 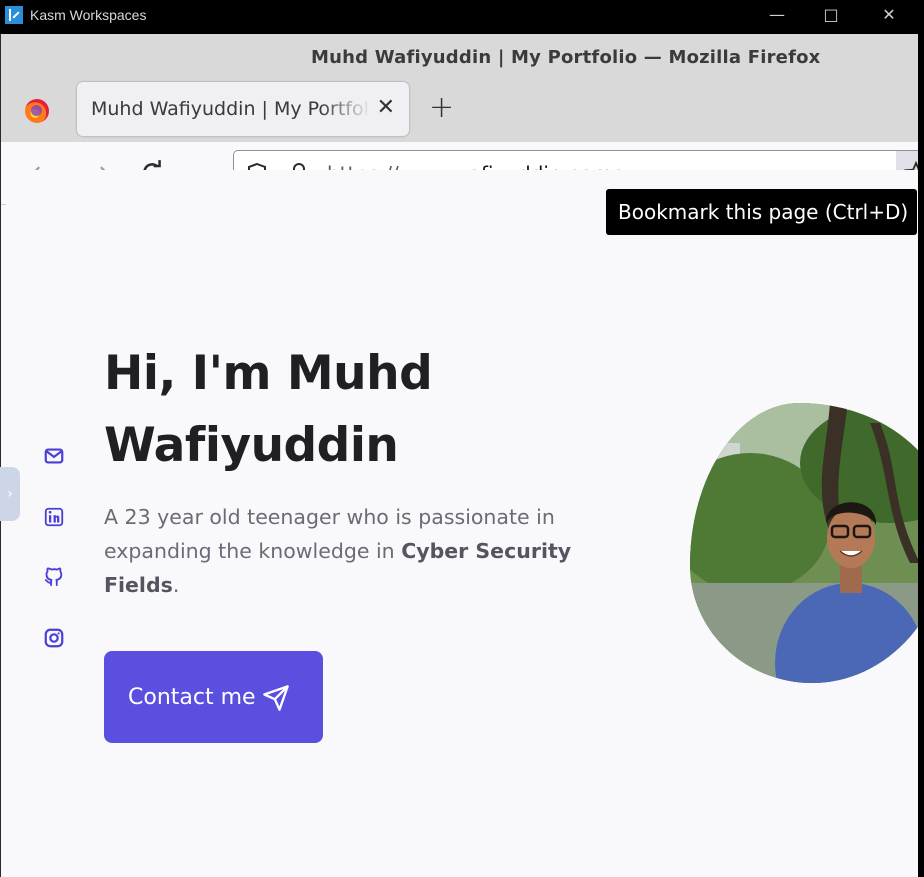 What do you see at coordinates (54, 517) in the screenshot?
I see `linkedin-icon` at bounding box center [54, 517].